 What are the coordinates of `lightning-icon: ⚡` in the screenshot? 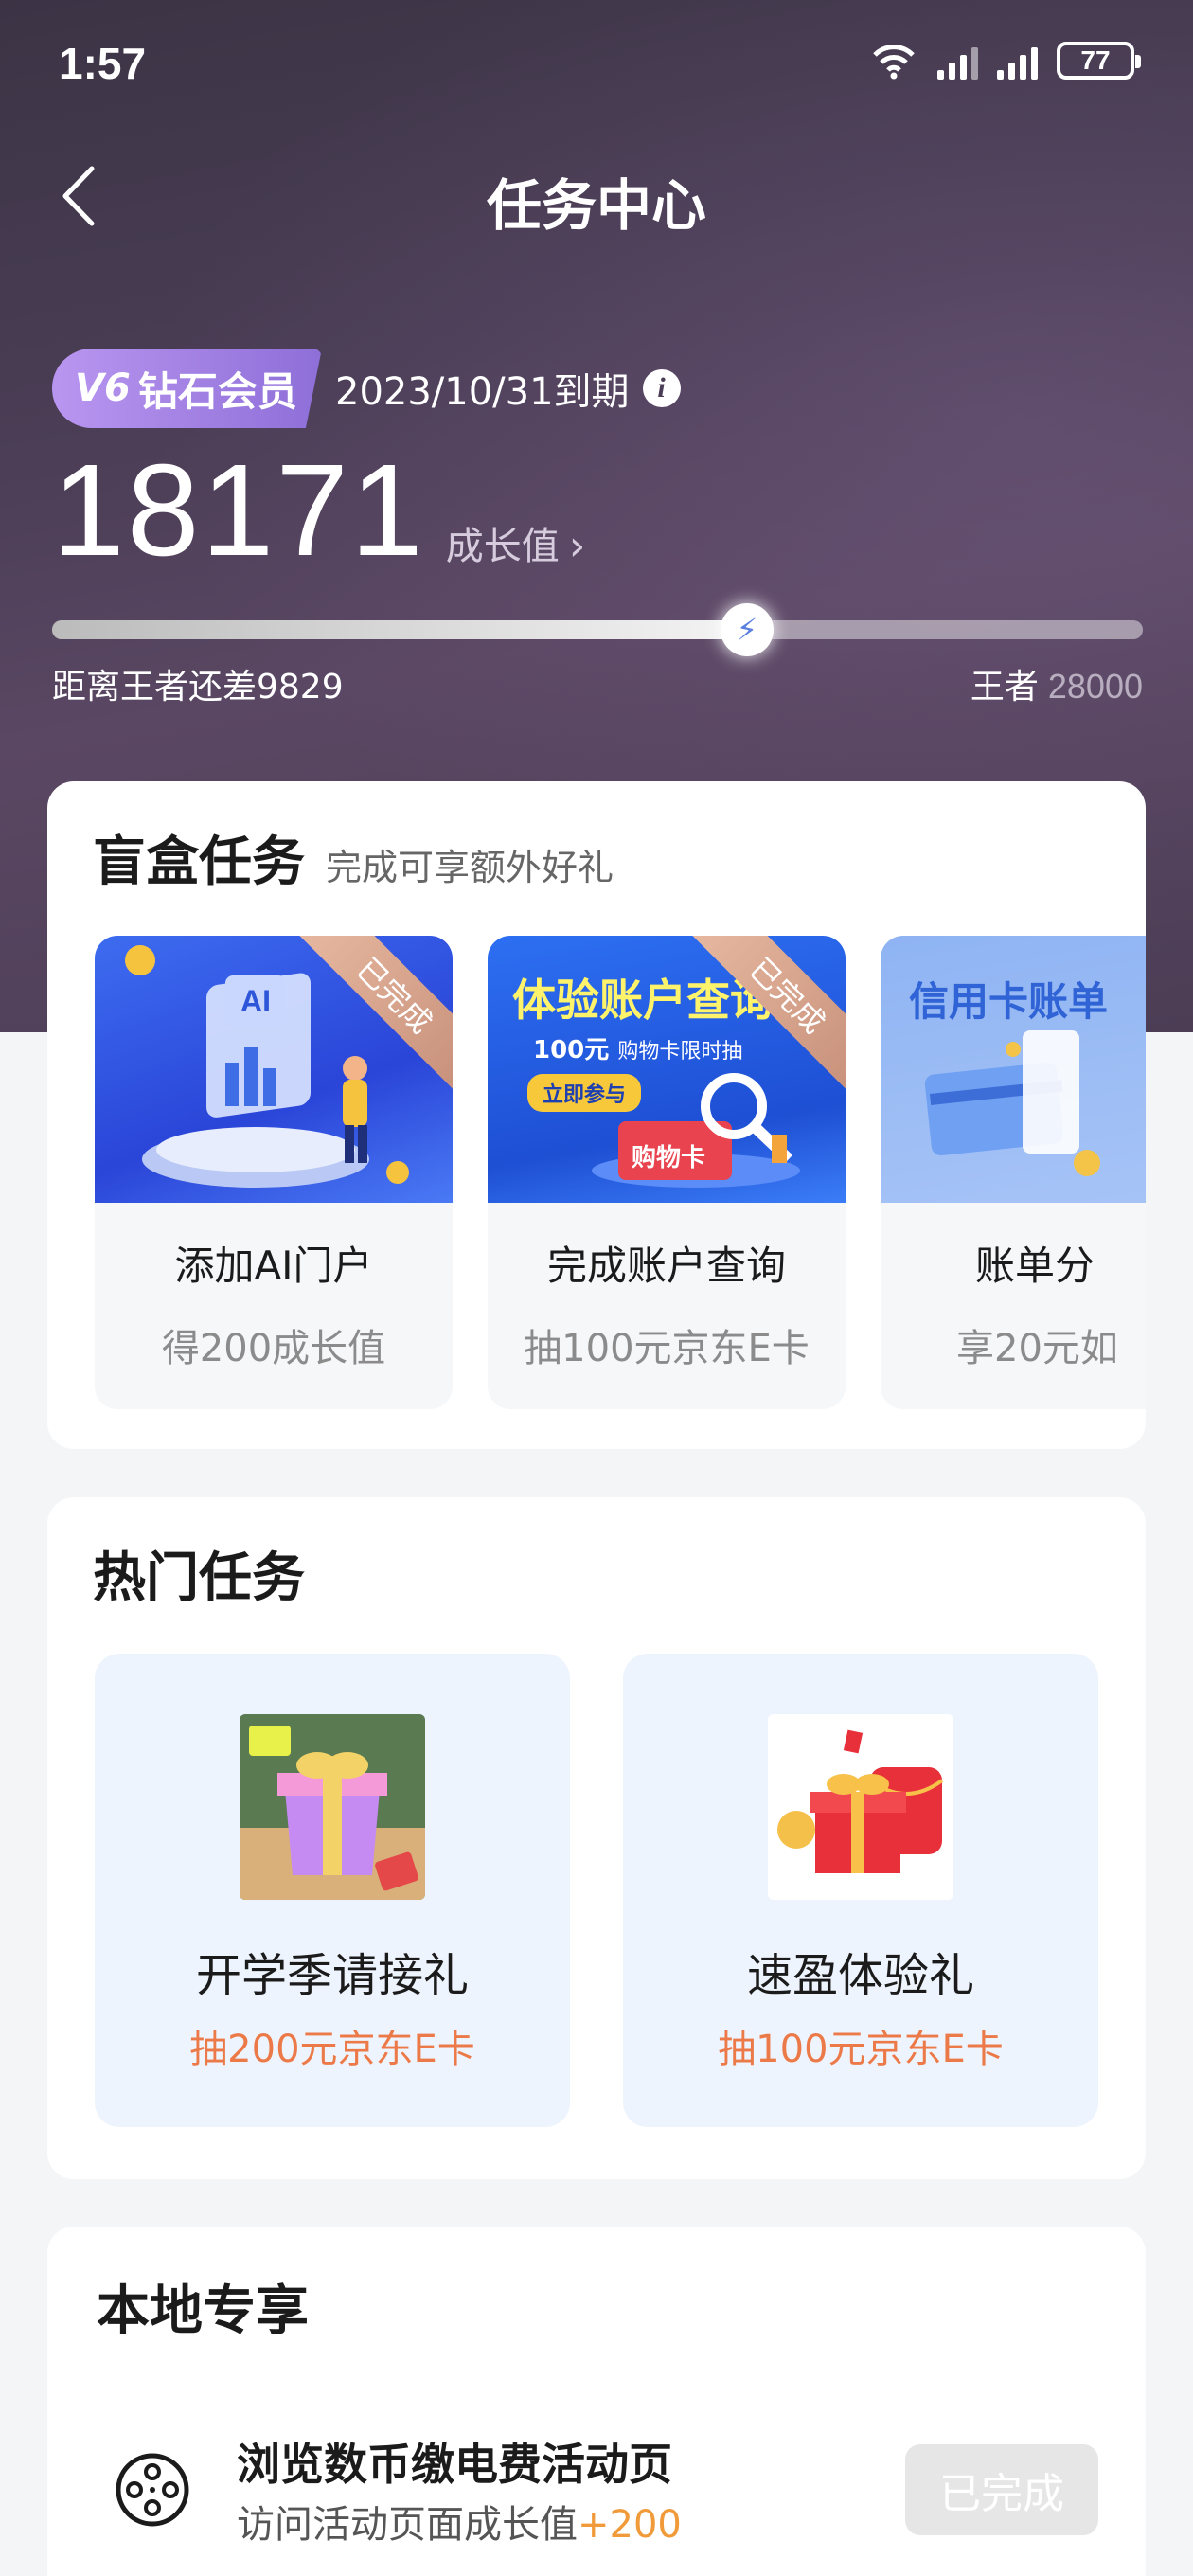 It's located at (747, 629).